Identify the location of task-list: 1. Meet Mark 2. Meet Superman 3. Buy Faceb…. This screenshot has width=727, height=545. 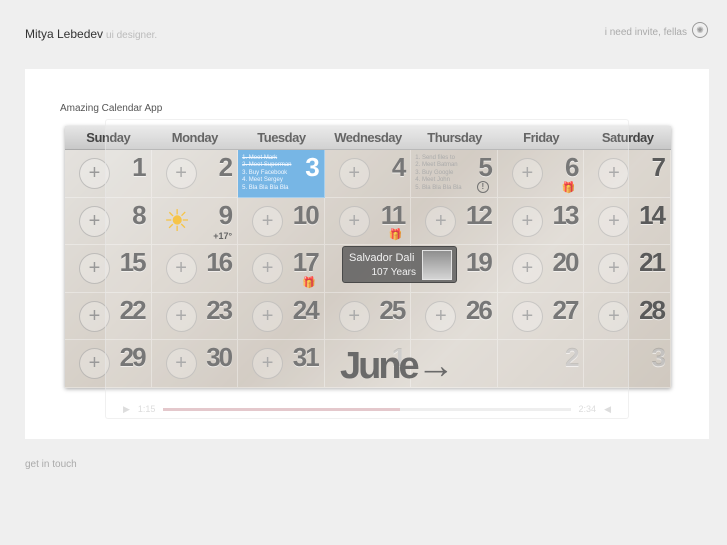
(266, 173).